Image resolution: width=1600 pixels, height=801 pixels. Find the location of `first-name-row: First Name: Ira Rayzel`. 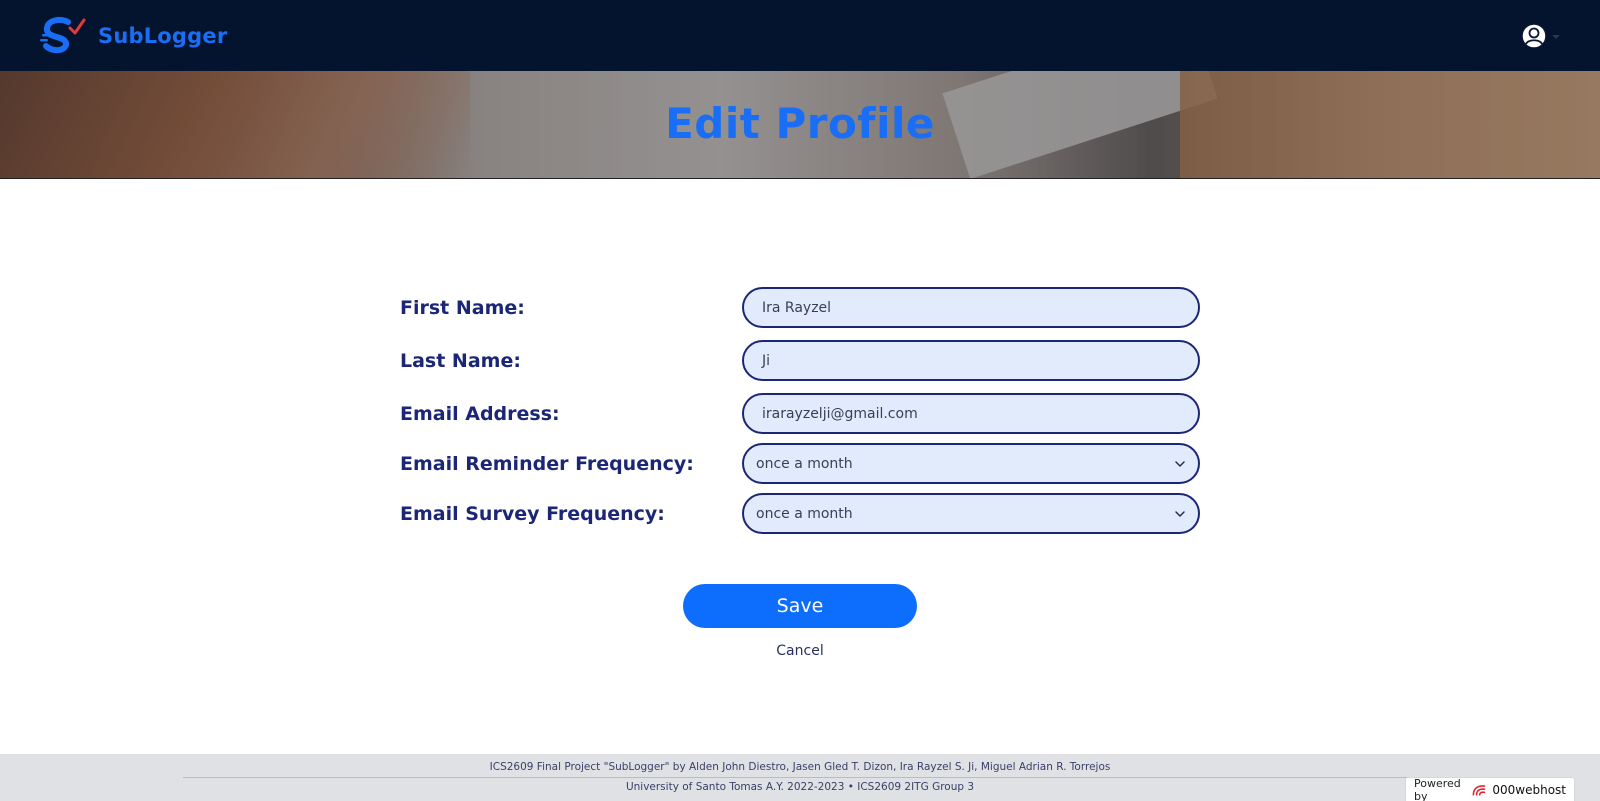

first-name-row: First Name: Ira Rayzel is located at coordinates (800, 307).